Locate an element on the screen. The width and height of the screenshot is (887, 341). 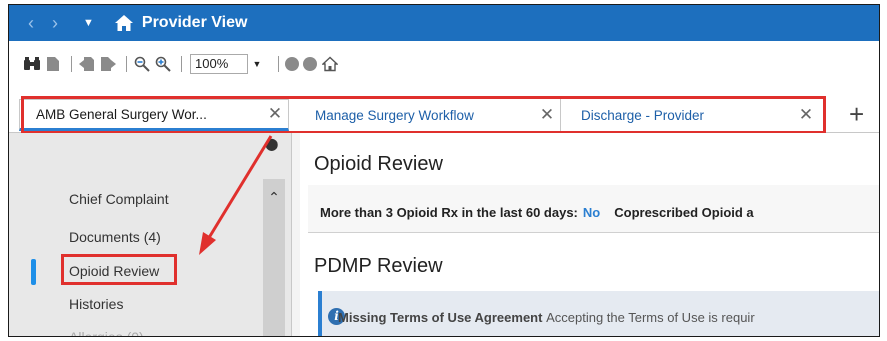
zoom-out-icon is located at coordinates (142, 64).